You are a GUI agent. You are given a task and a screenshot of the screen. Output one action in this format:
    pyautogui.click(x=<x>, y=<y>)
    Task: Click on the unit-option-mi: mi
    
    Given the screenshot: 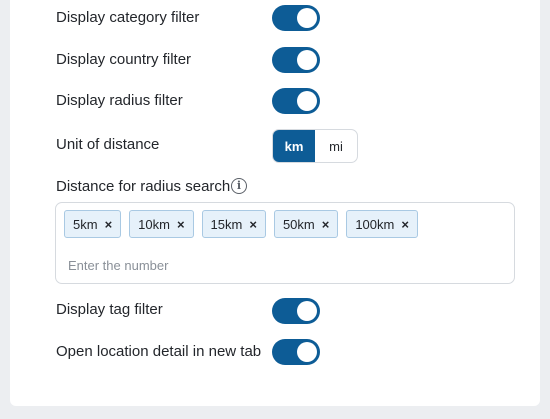 What is the action you would take?
    pyautogui.click(x=336, y=146)
    